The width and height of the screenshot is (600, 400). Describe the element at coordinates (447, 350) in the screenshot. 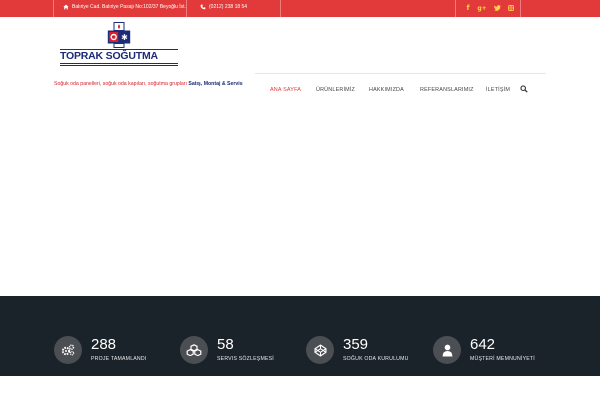

I see `user-icon` at that location.